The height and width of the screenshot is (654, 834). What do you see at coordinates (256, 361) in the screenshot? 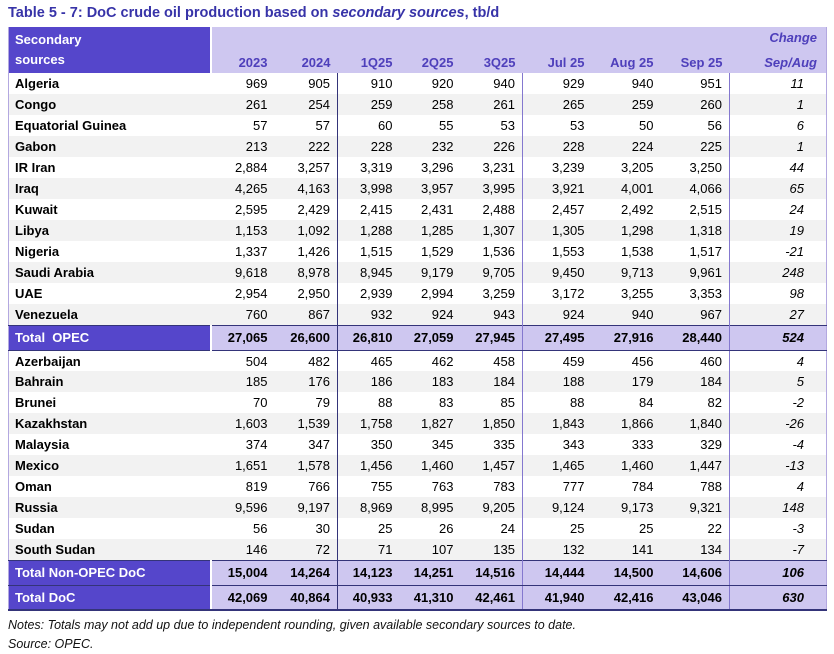
I see `value-cell: 504` at bounding box center [256, 361].